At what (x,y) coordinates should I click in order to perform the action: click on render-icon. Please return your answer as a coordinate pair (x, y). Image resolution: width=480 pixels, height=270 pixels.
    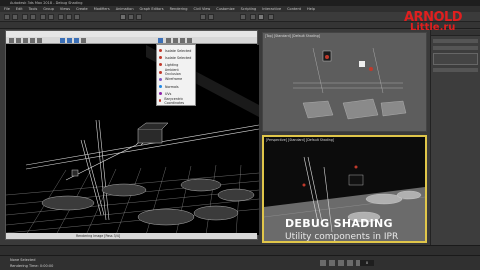
    Looking at the image, I should click on (261, 17).